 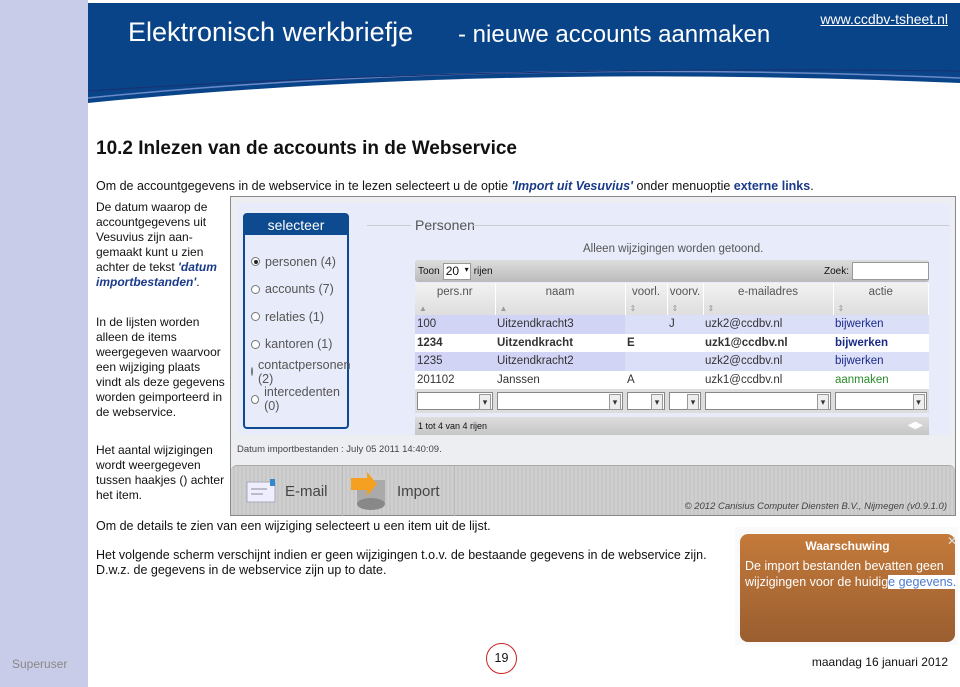 What do you see at coordinates (884, 19) in the screenshot?
I see `header-url: www.ccdbv-tsheet.nl` at bounding box center [884, 19].